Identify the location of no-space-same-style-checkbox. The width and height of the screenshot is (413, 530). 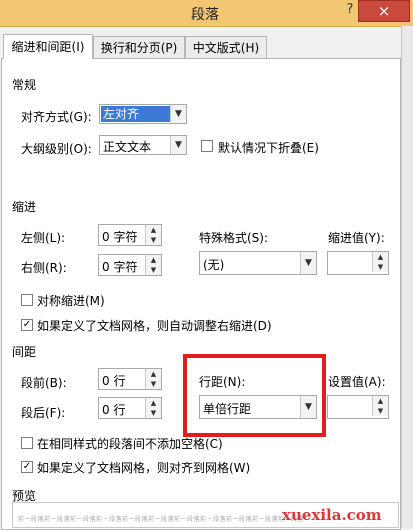
(27, 443).